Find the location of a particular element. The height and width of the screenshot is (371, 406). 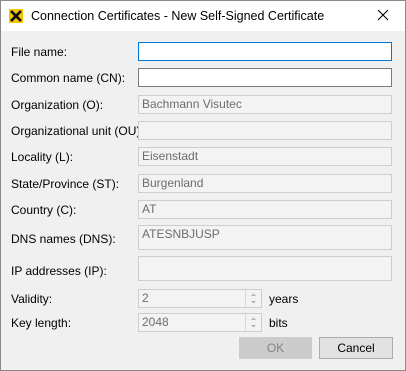

key-length-unit: bits is located at coordinates (278, 323).